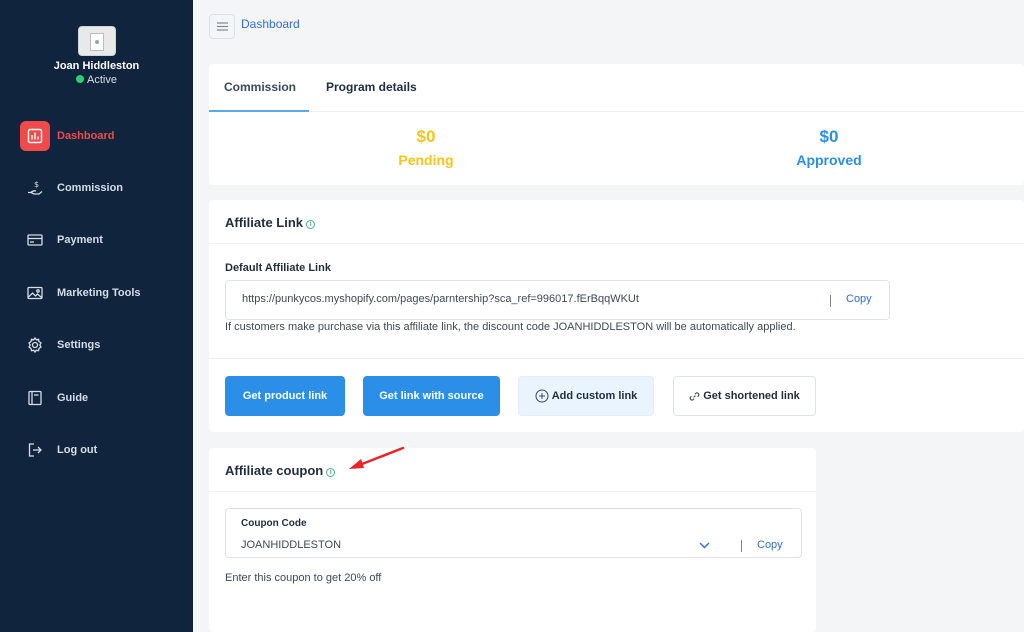  What do you see at coordinates (377, 457) in the screenshot?
I see `annotation-arrow-icon` at bounding box center [377, 457].